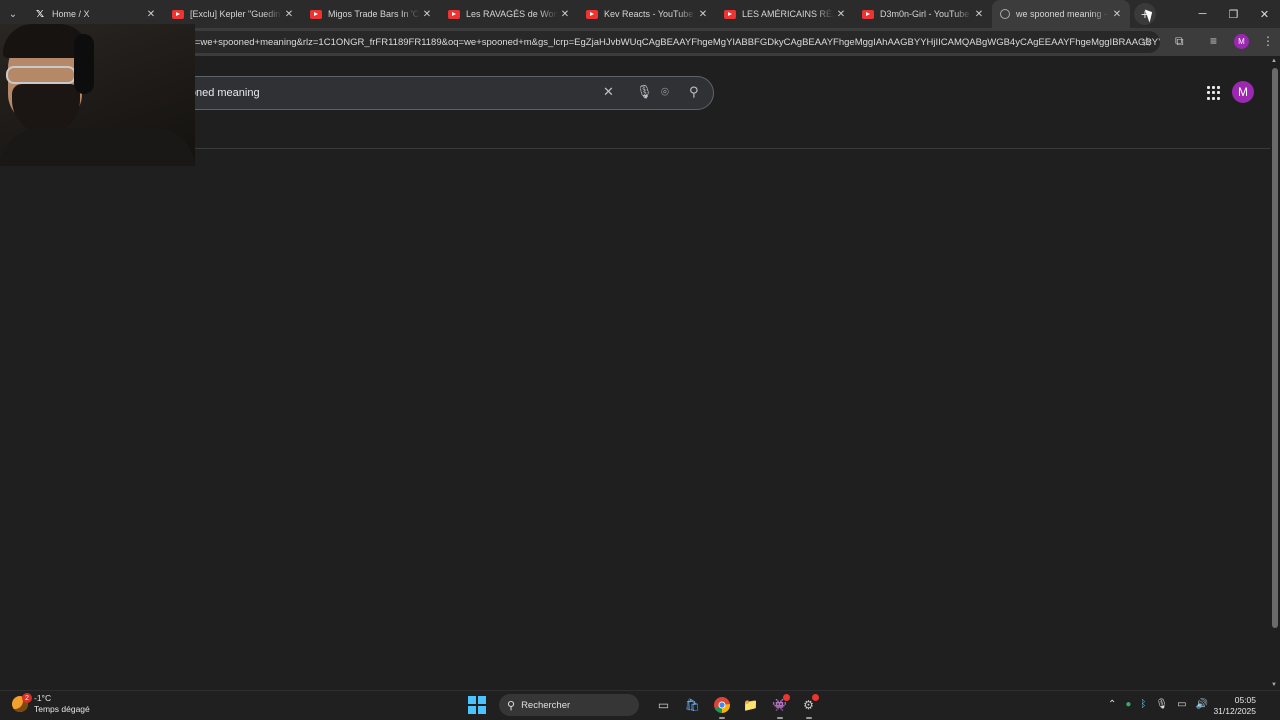 The width and height of the screenshot is (1280, 720). I want to click on menu-kebab-icon: ⋮, so click(1268, 41).